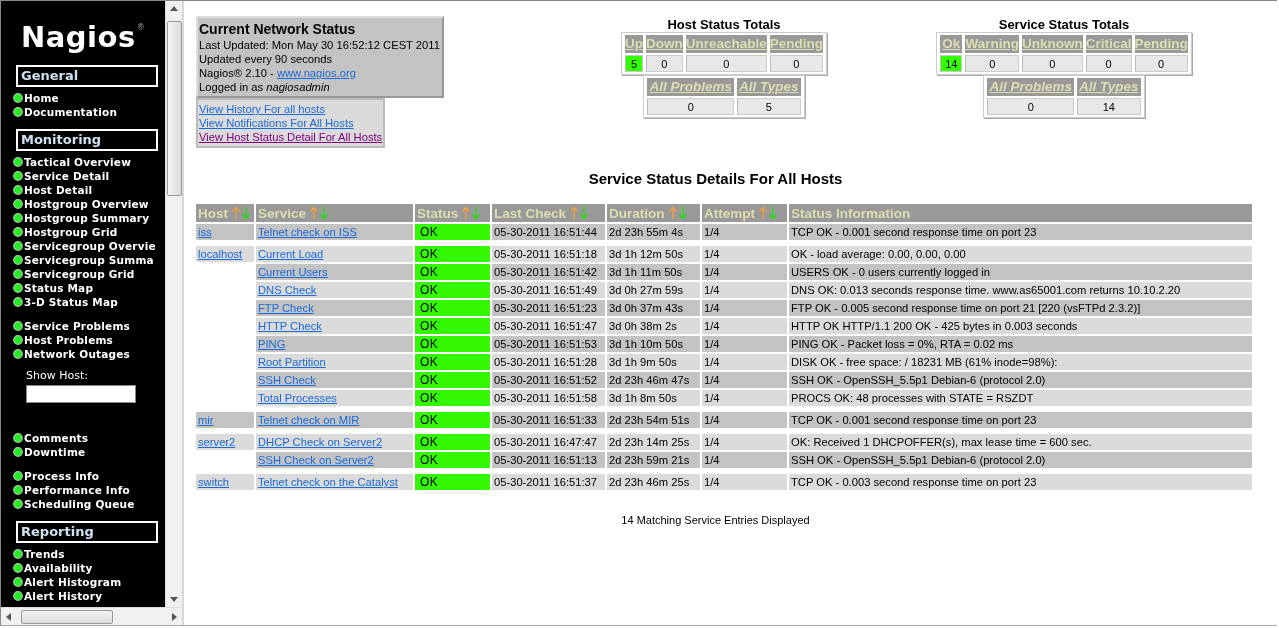 The width and height of the screenshot is (1279, 628). Describe the element at coordinates (548, 482) in the screenshot. I see `table-cell: 05-30-2011 16:51:37` at that location.